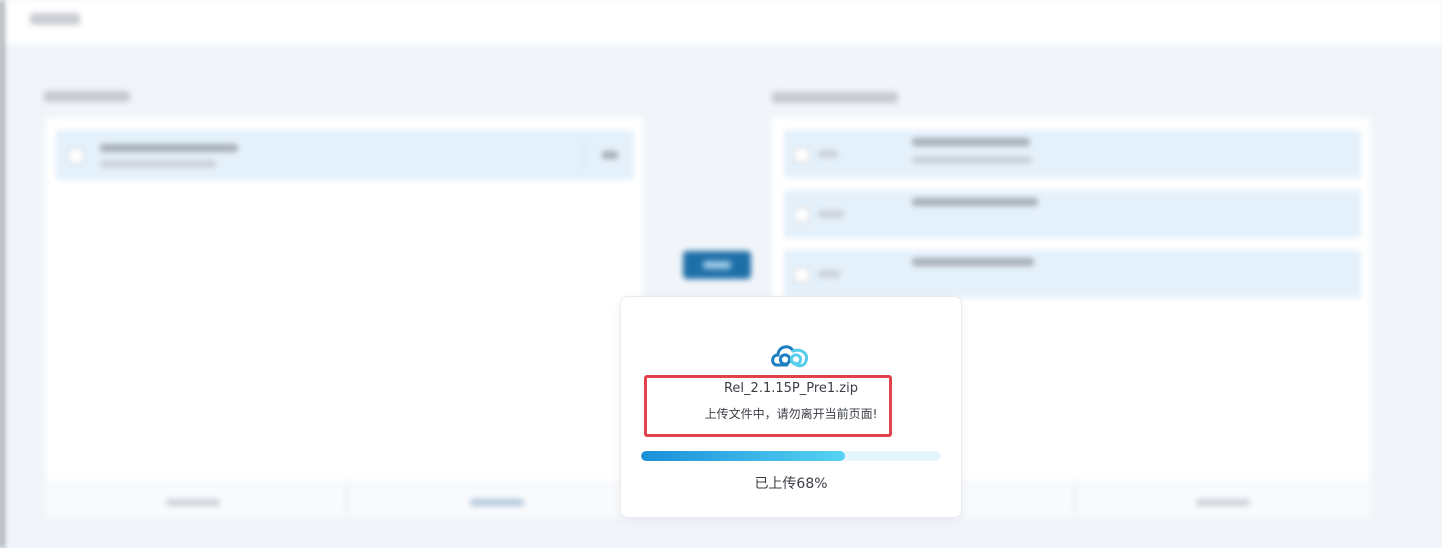 This screenshot has width=1442, height=548. What do you see at coordinates (1223, 502) in the screenshot?
I see `right-footer-action` at bounding box center [1223, 502].